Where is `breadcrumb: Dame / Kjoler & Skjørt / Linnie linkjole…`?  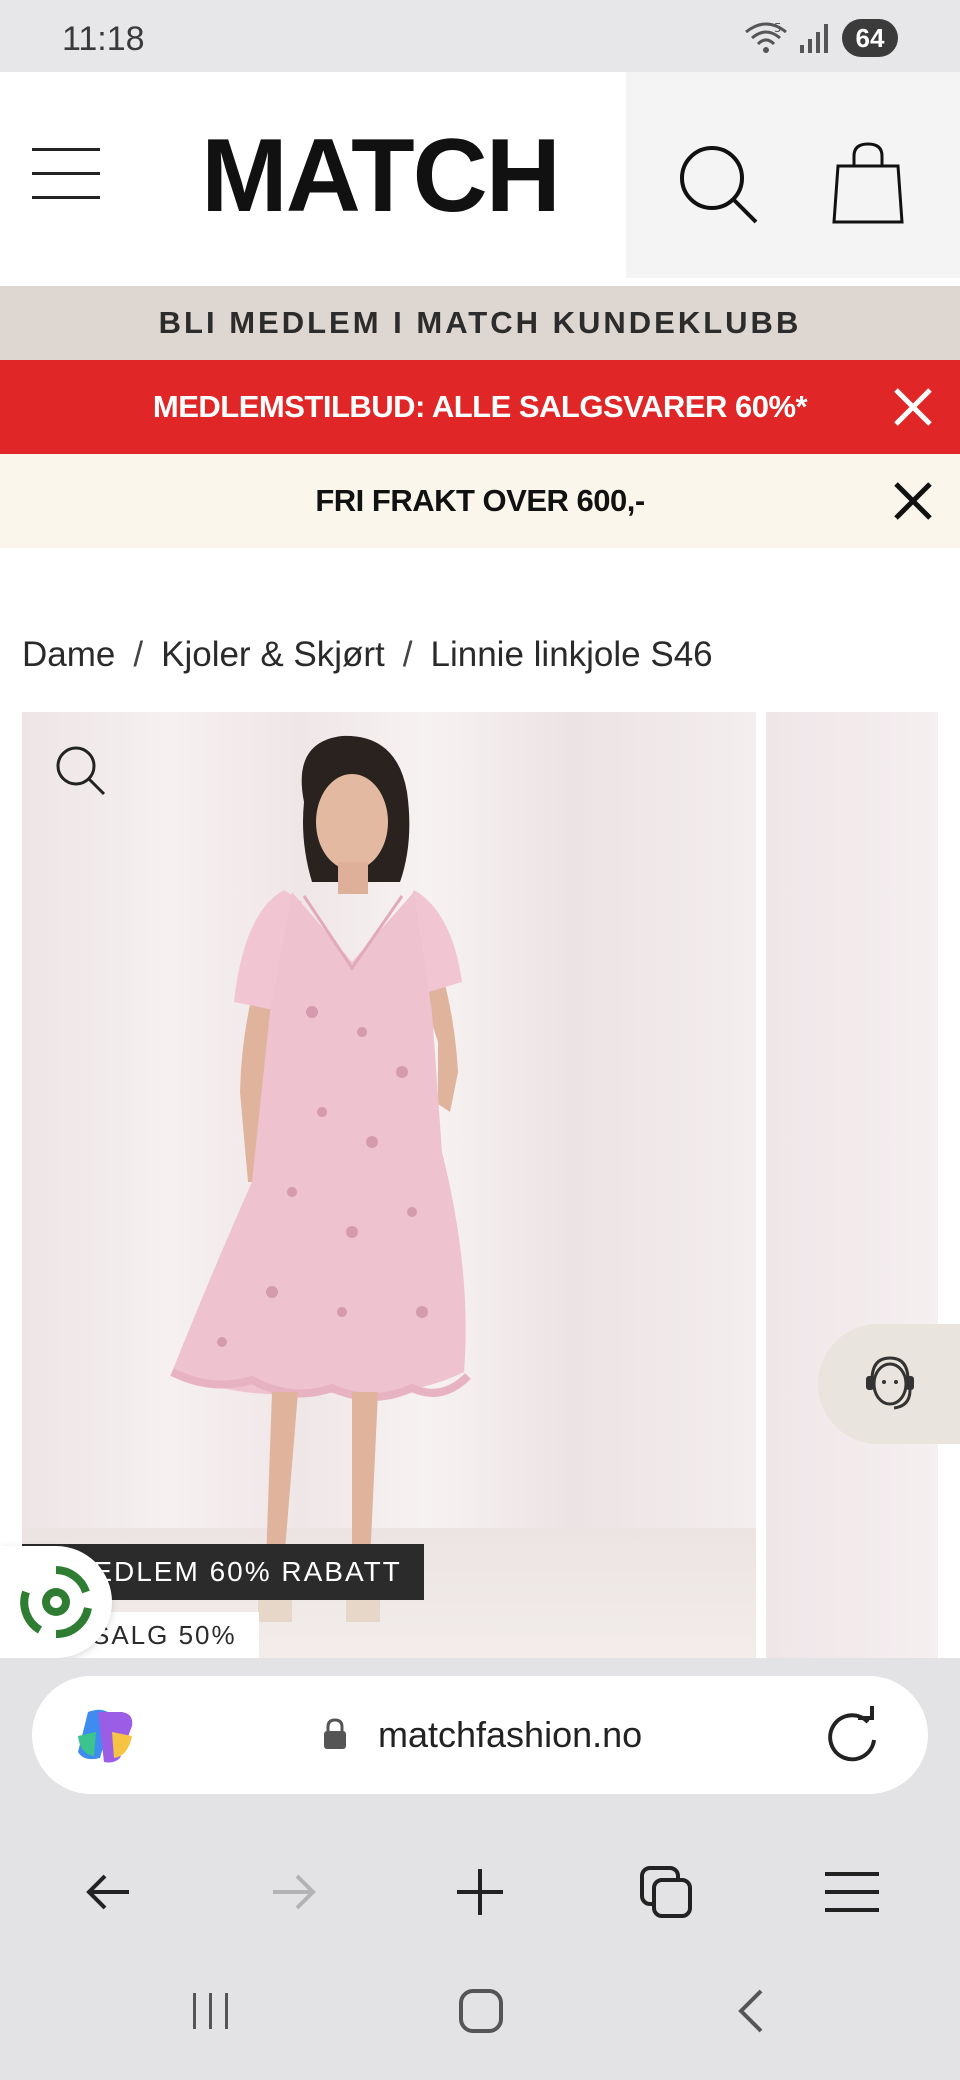 breadcrumb: Dame / Kjoler & Skjørt / Linnie linkjole… is located at coordinates (367, 655).